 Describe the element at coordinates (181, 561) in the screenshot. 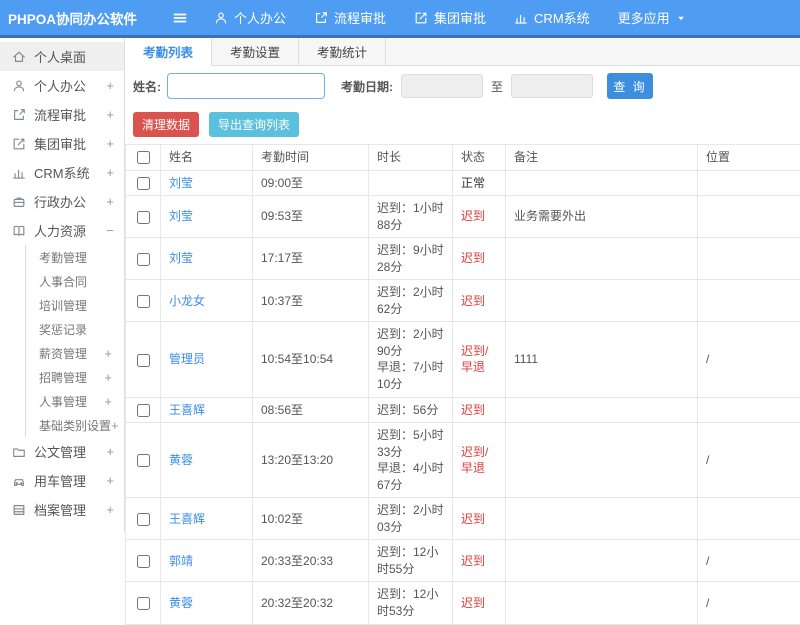

I see `employee-name-link: 郭靖` at that location.